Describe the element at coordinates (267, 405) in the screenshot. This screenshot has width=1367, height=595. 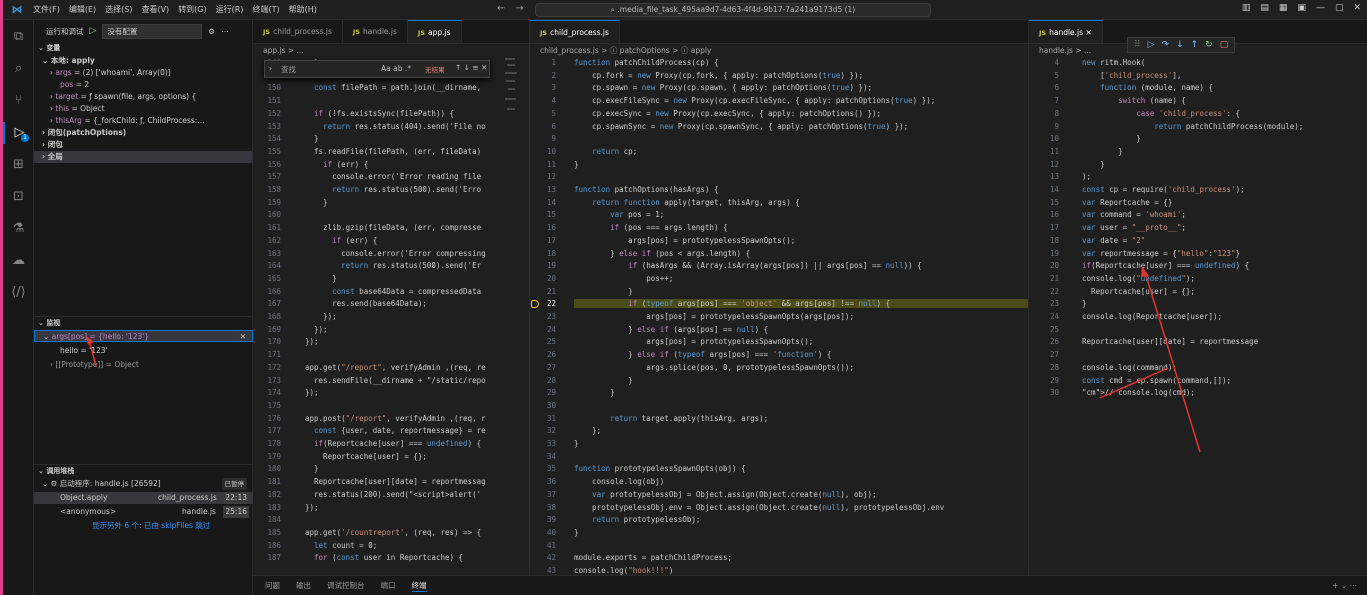
I see `line-number: 175` at that location.